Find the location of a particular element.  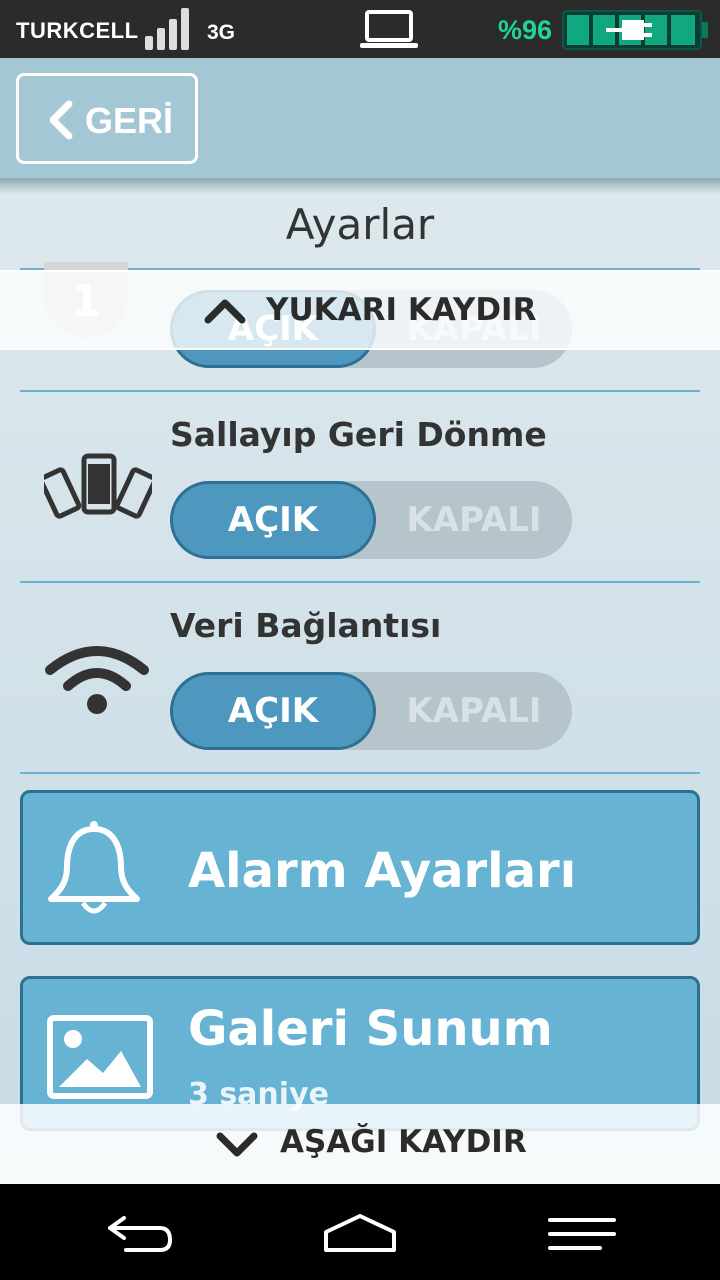

carrier-name: TURKCELL is located at coordinates (77, 30).